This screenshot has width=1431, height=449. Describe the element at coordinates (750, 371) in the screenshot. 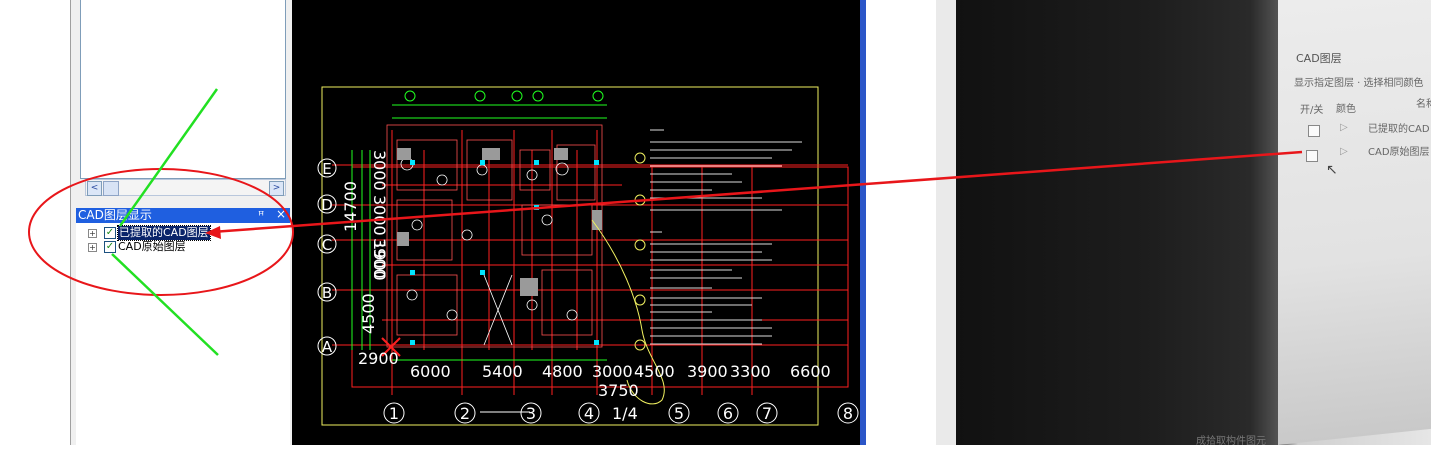

I see `dim-text: 3300` at that location.